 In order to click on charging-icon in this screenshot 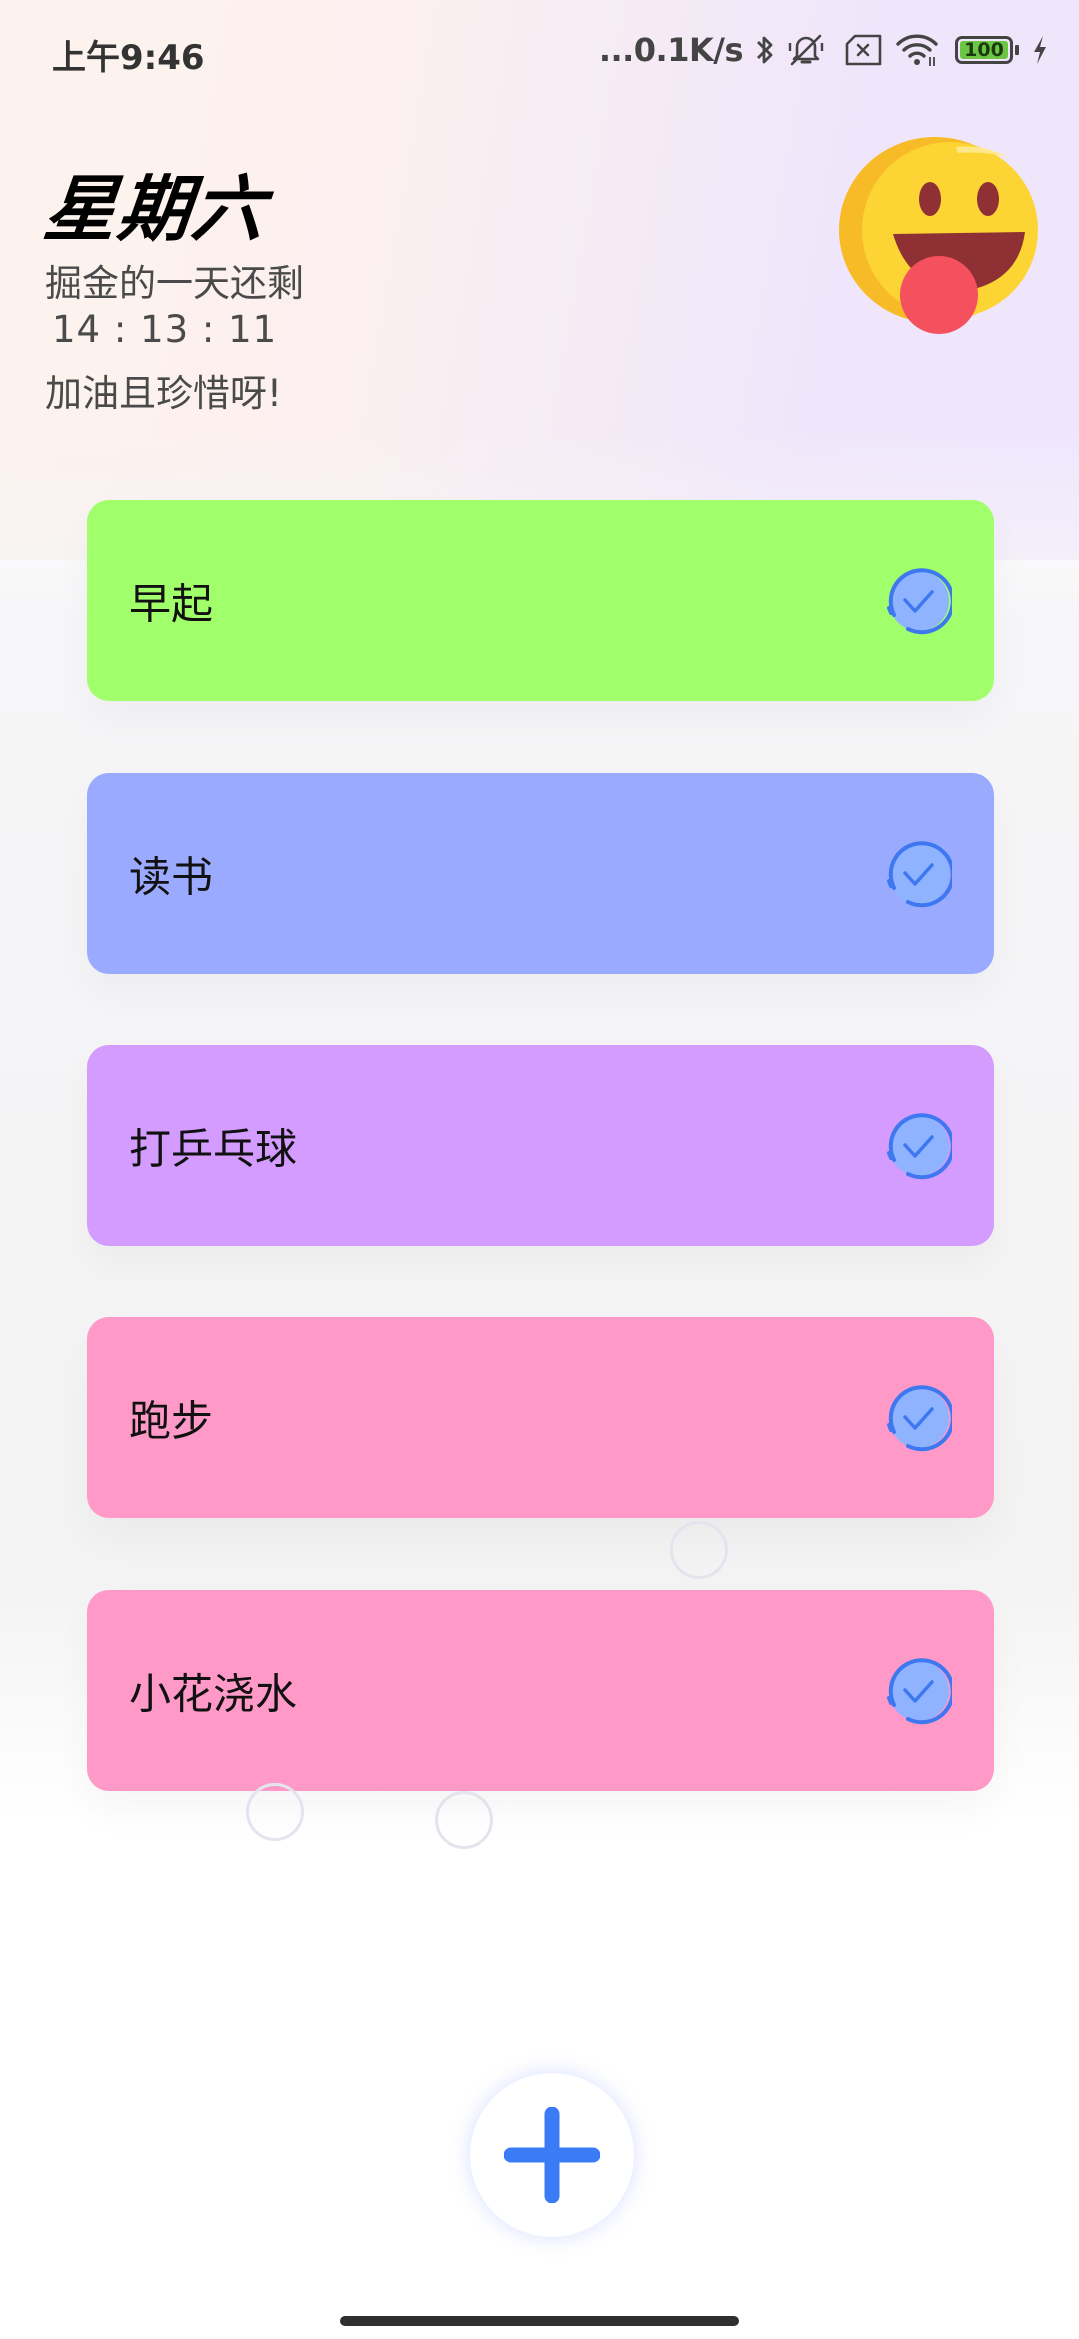, I will do `click(1040, 50)`.